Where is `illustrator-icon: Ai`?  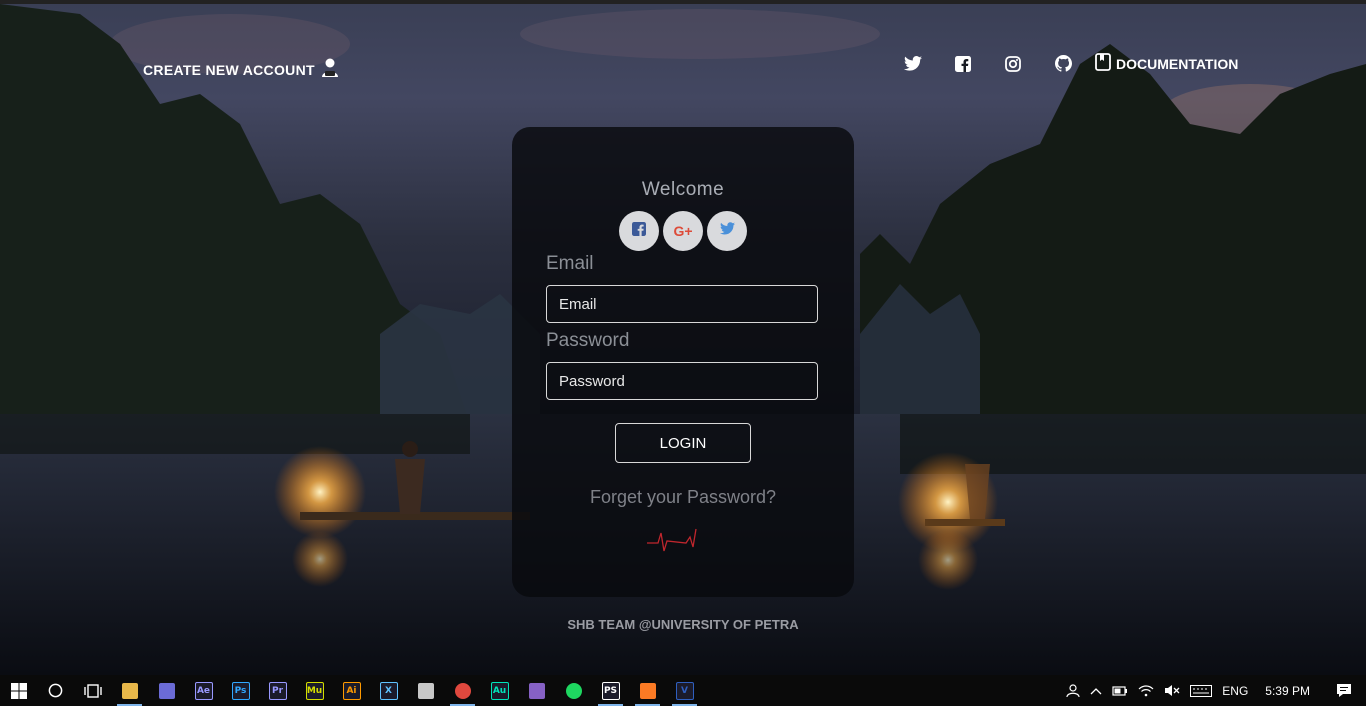 illustrator-icon: Ai is located at coordinates (351, 690).